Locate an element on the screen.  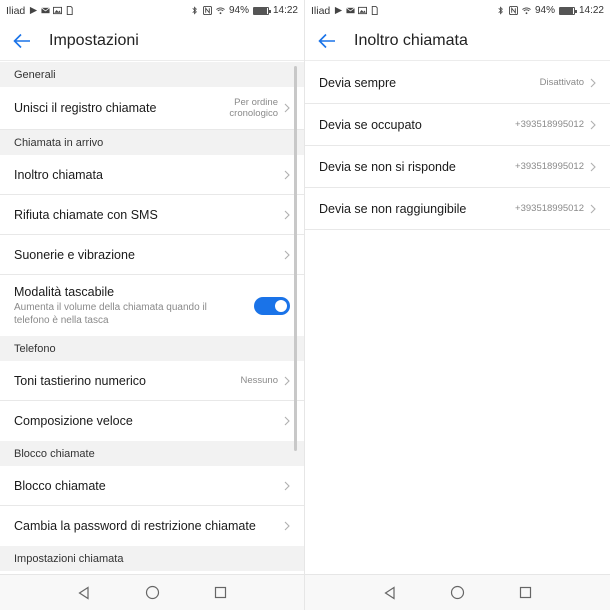
row-value: Disattivato is located at coordinates (561, 82).